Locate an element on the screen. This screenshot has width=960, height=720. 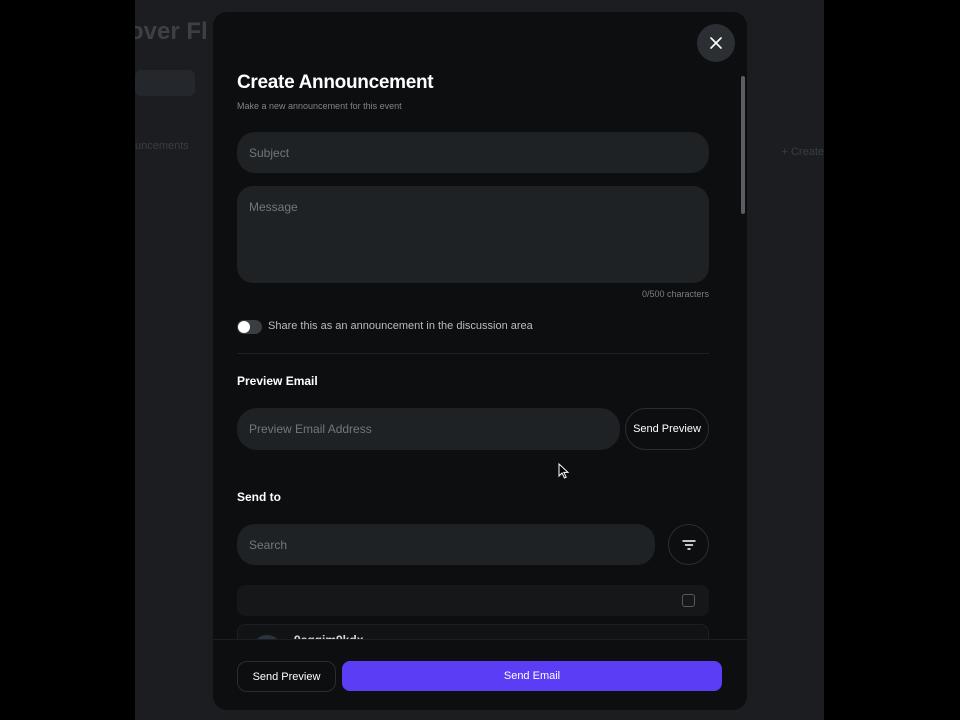
close-icon is located at coordinates (716, 43).